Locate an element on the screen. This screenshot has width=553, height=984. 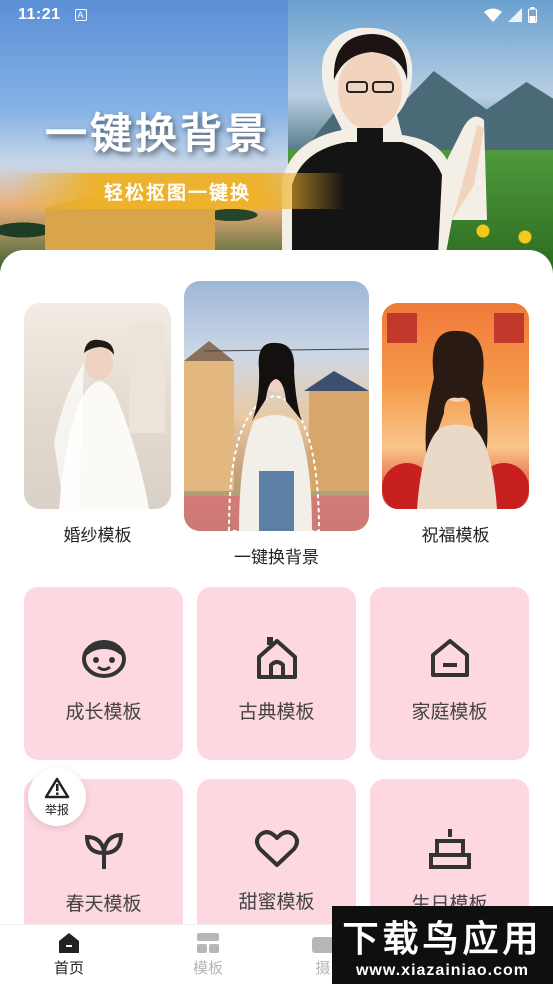
featured-wedding-card is located at coordinates (97, 406).